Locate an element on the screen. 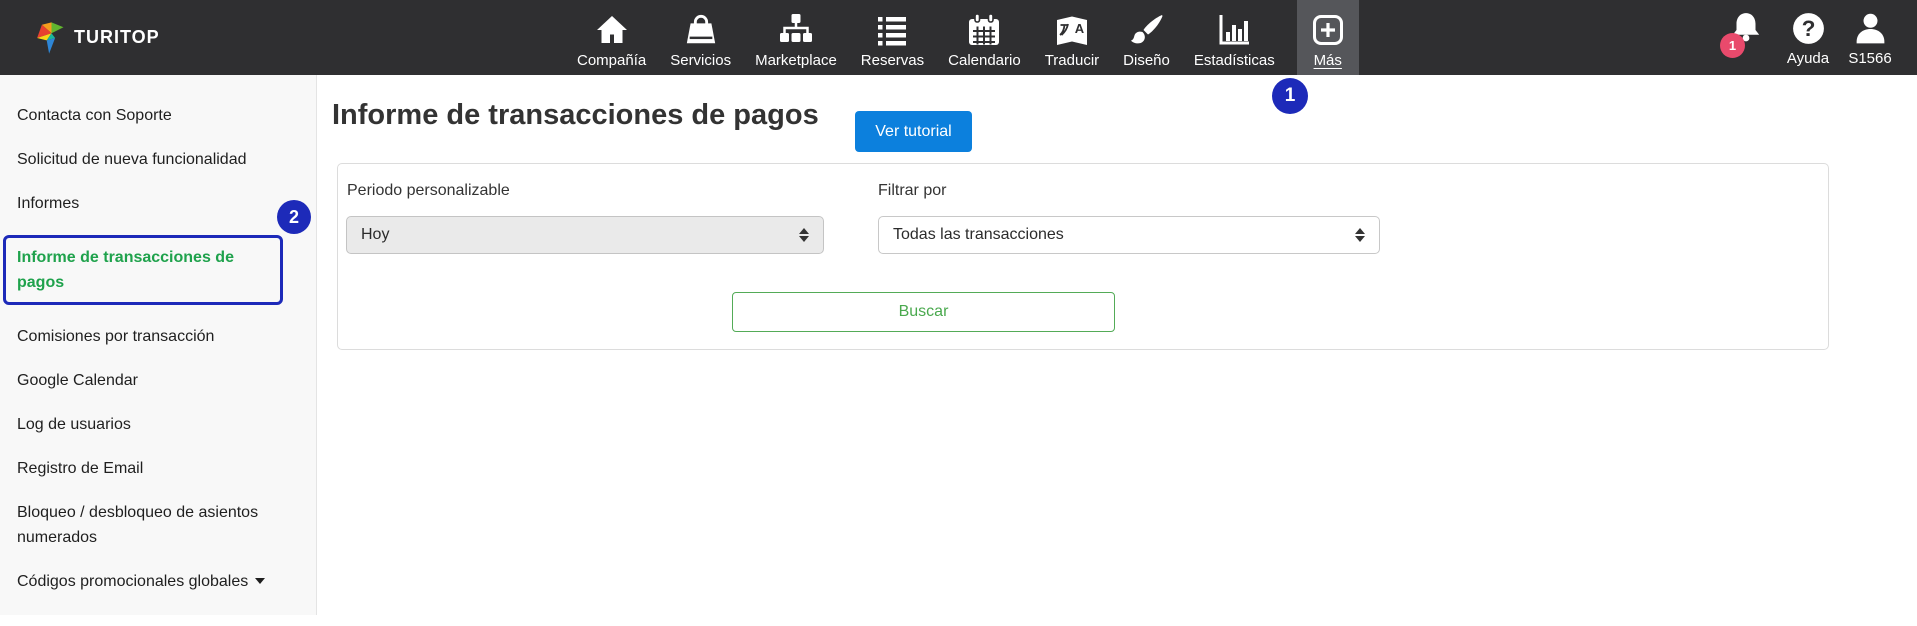 This screenshot has height=626, width=1917. sidebar-item-solicitud-funcionalidad: Solicitud de nueva funcionalidad is located at coordinates (152, 159).